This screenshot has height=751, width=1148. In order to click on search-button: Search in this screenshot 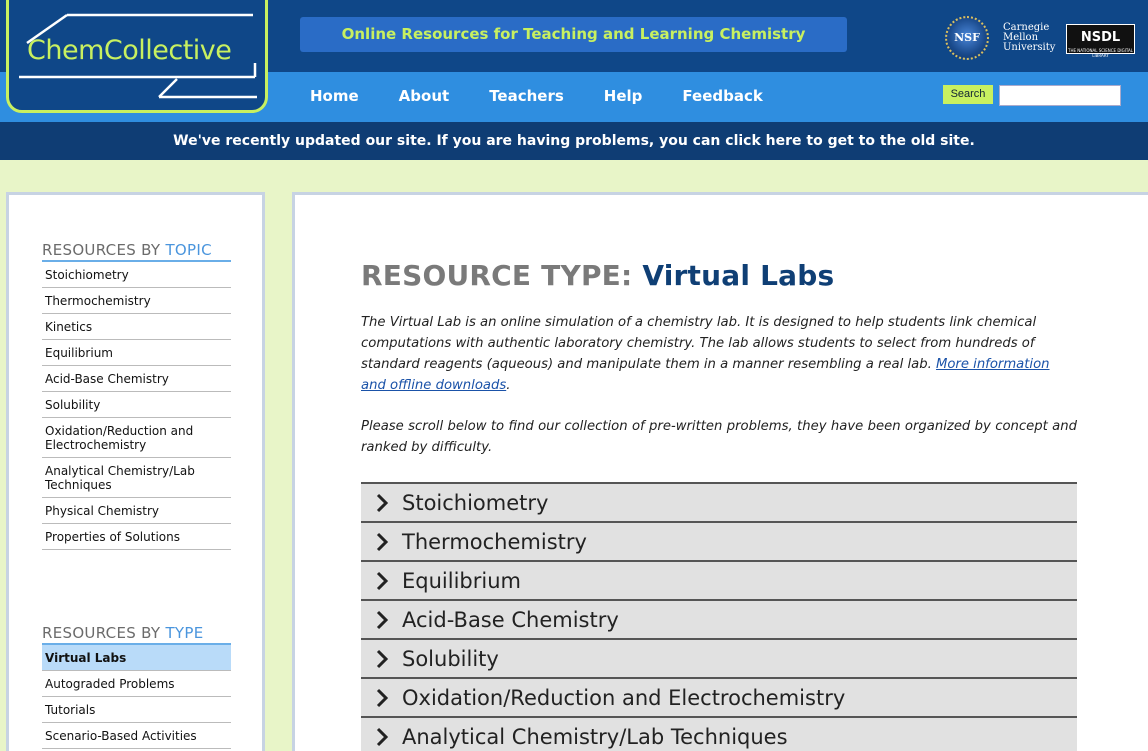, I will do `click(968, 94)`.